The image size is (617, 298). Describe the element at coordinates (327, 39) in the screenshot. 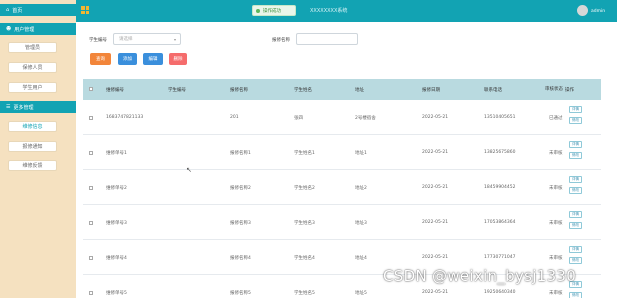

I see `item-name-input` at that location.